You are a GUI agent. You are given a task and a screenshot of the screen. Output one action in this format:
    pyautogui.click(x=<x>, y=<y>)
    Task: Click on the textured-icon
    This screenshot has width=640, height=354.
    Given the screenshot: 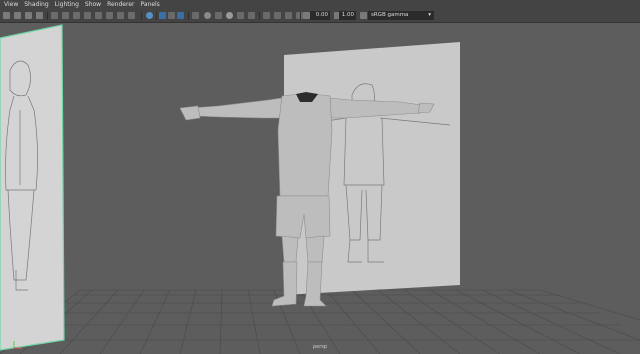 What is the action you would take?
    pyautogui.click(x=180, y=15)
    